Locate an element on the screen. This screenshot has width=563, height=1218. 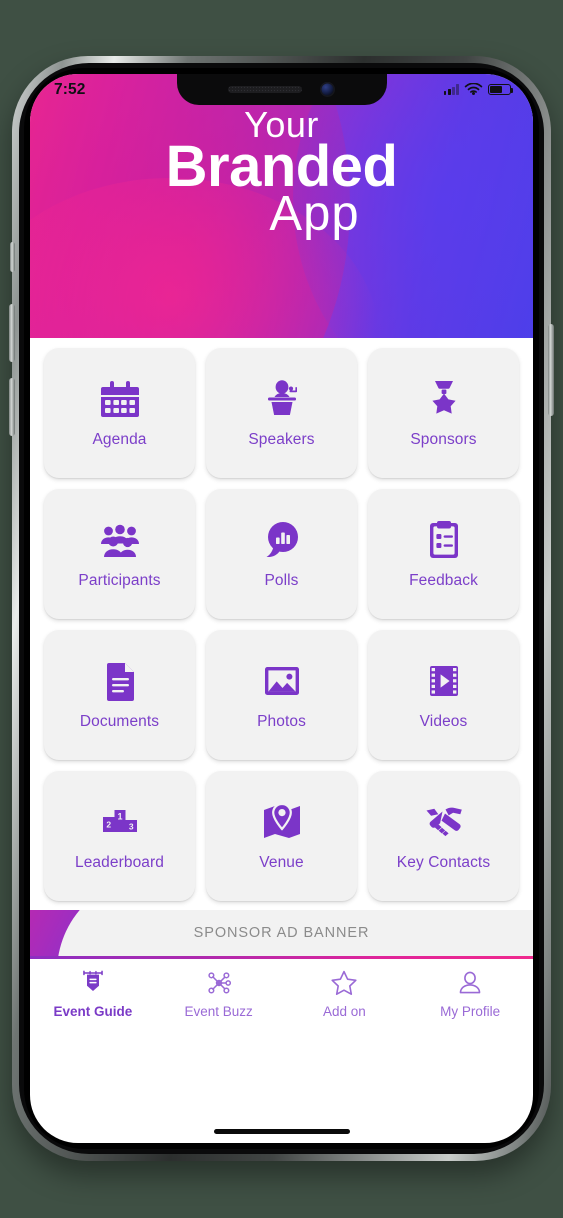
tile-feedback: Feedback is located at coordinates (443, 554).